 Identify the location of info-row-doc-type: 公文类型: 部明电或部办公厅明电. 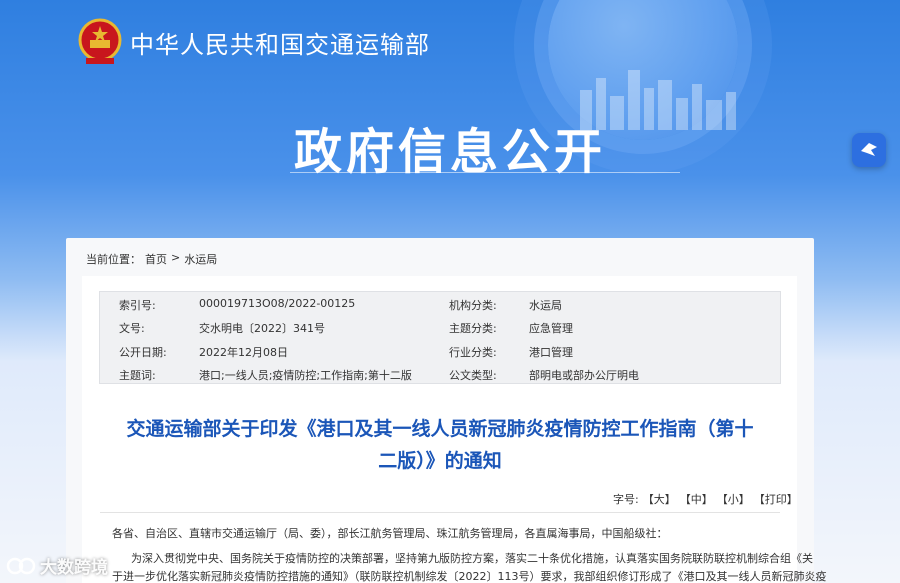
(544, 375).